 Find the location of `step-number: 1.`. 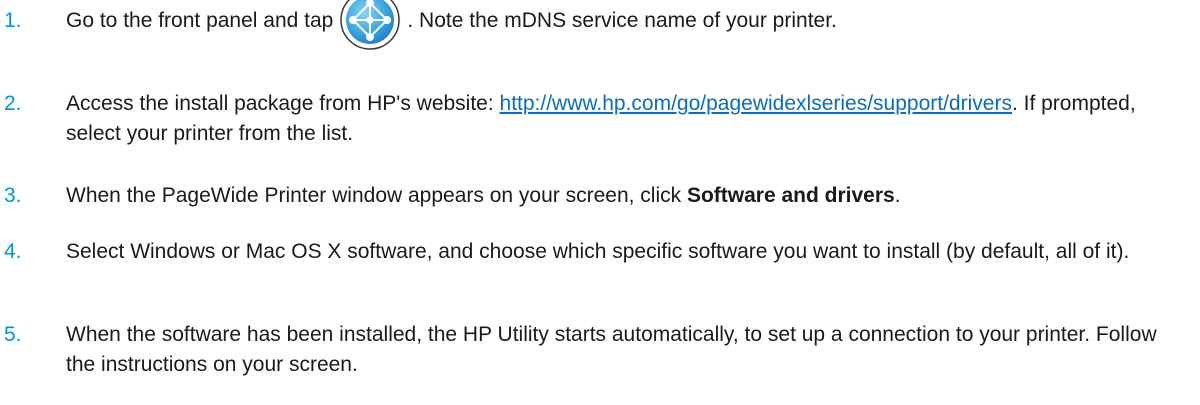

step-number: 1. is located at coordinates (13, 20).